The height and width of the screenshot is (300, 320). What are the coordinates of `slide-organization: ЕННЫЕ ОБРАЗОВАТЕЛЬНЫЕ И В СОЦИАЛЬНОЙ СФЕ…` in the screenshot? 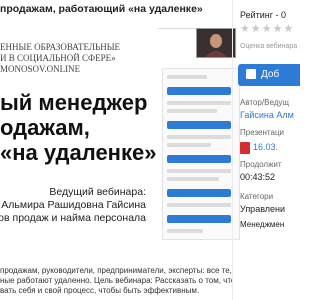 It's located at (60, 58).